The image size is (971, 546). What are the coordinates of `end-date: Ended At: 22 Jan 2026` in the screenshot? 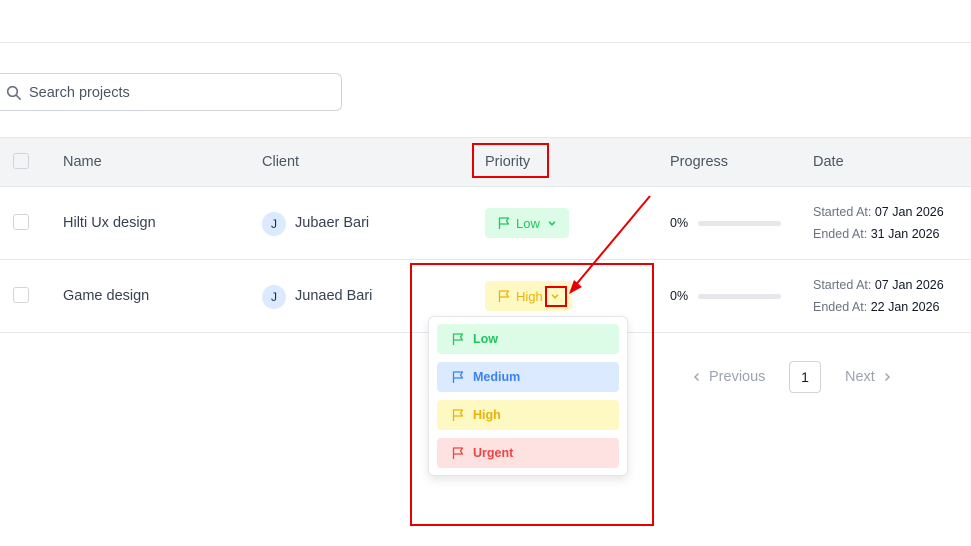 It's located at (876, 307).